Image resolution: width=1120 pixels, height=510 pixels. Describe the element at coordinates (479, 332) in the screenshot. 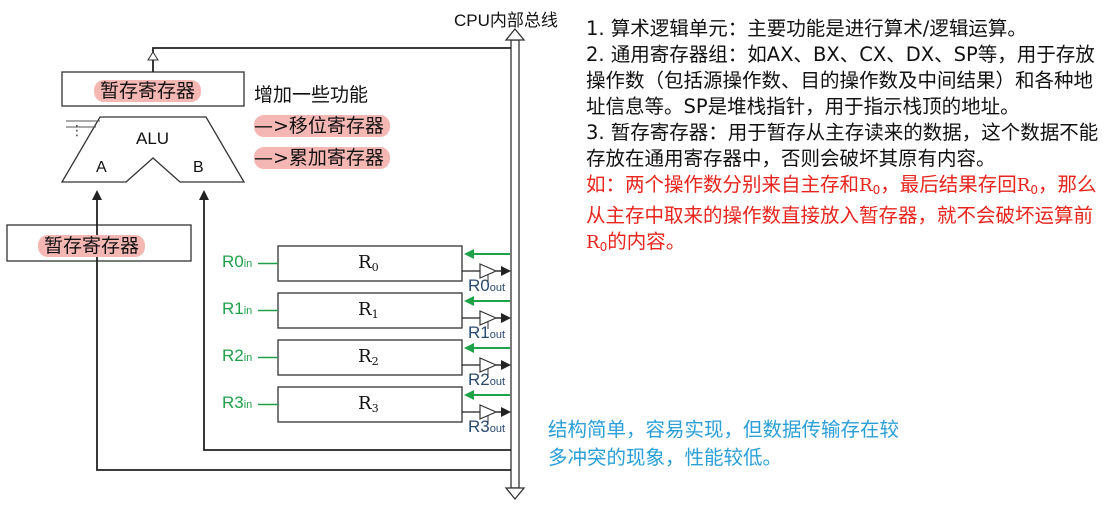

I see `register-out-signal-name: R1` at that location.